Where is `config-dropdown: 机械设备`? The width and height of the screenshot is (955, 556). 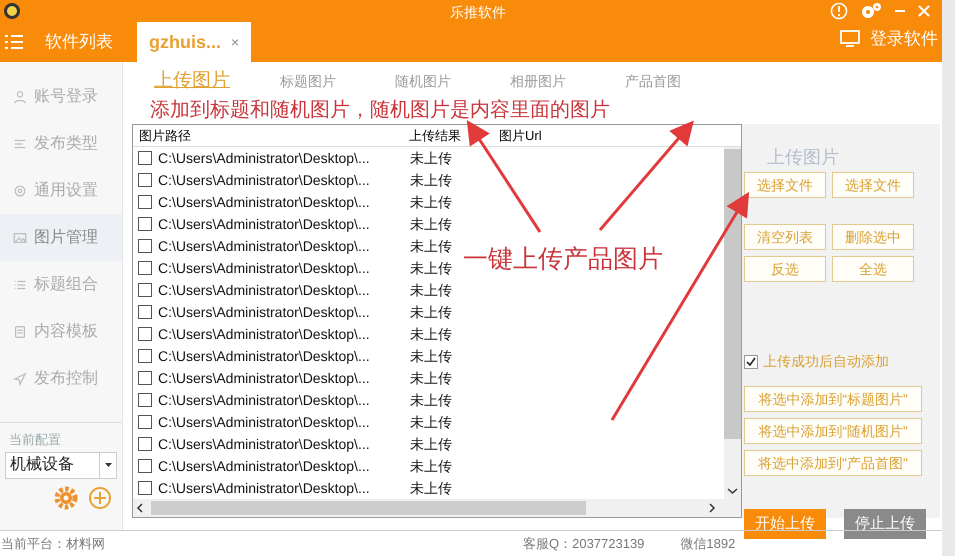 config-dropdown: 机械设备 is located at coordinates (61, 465).